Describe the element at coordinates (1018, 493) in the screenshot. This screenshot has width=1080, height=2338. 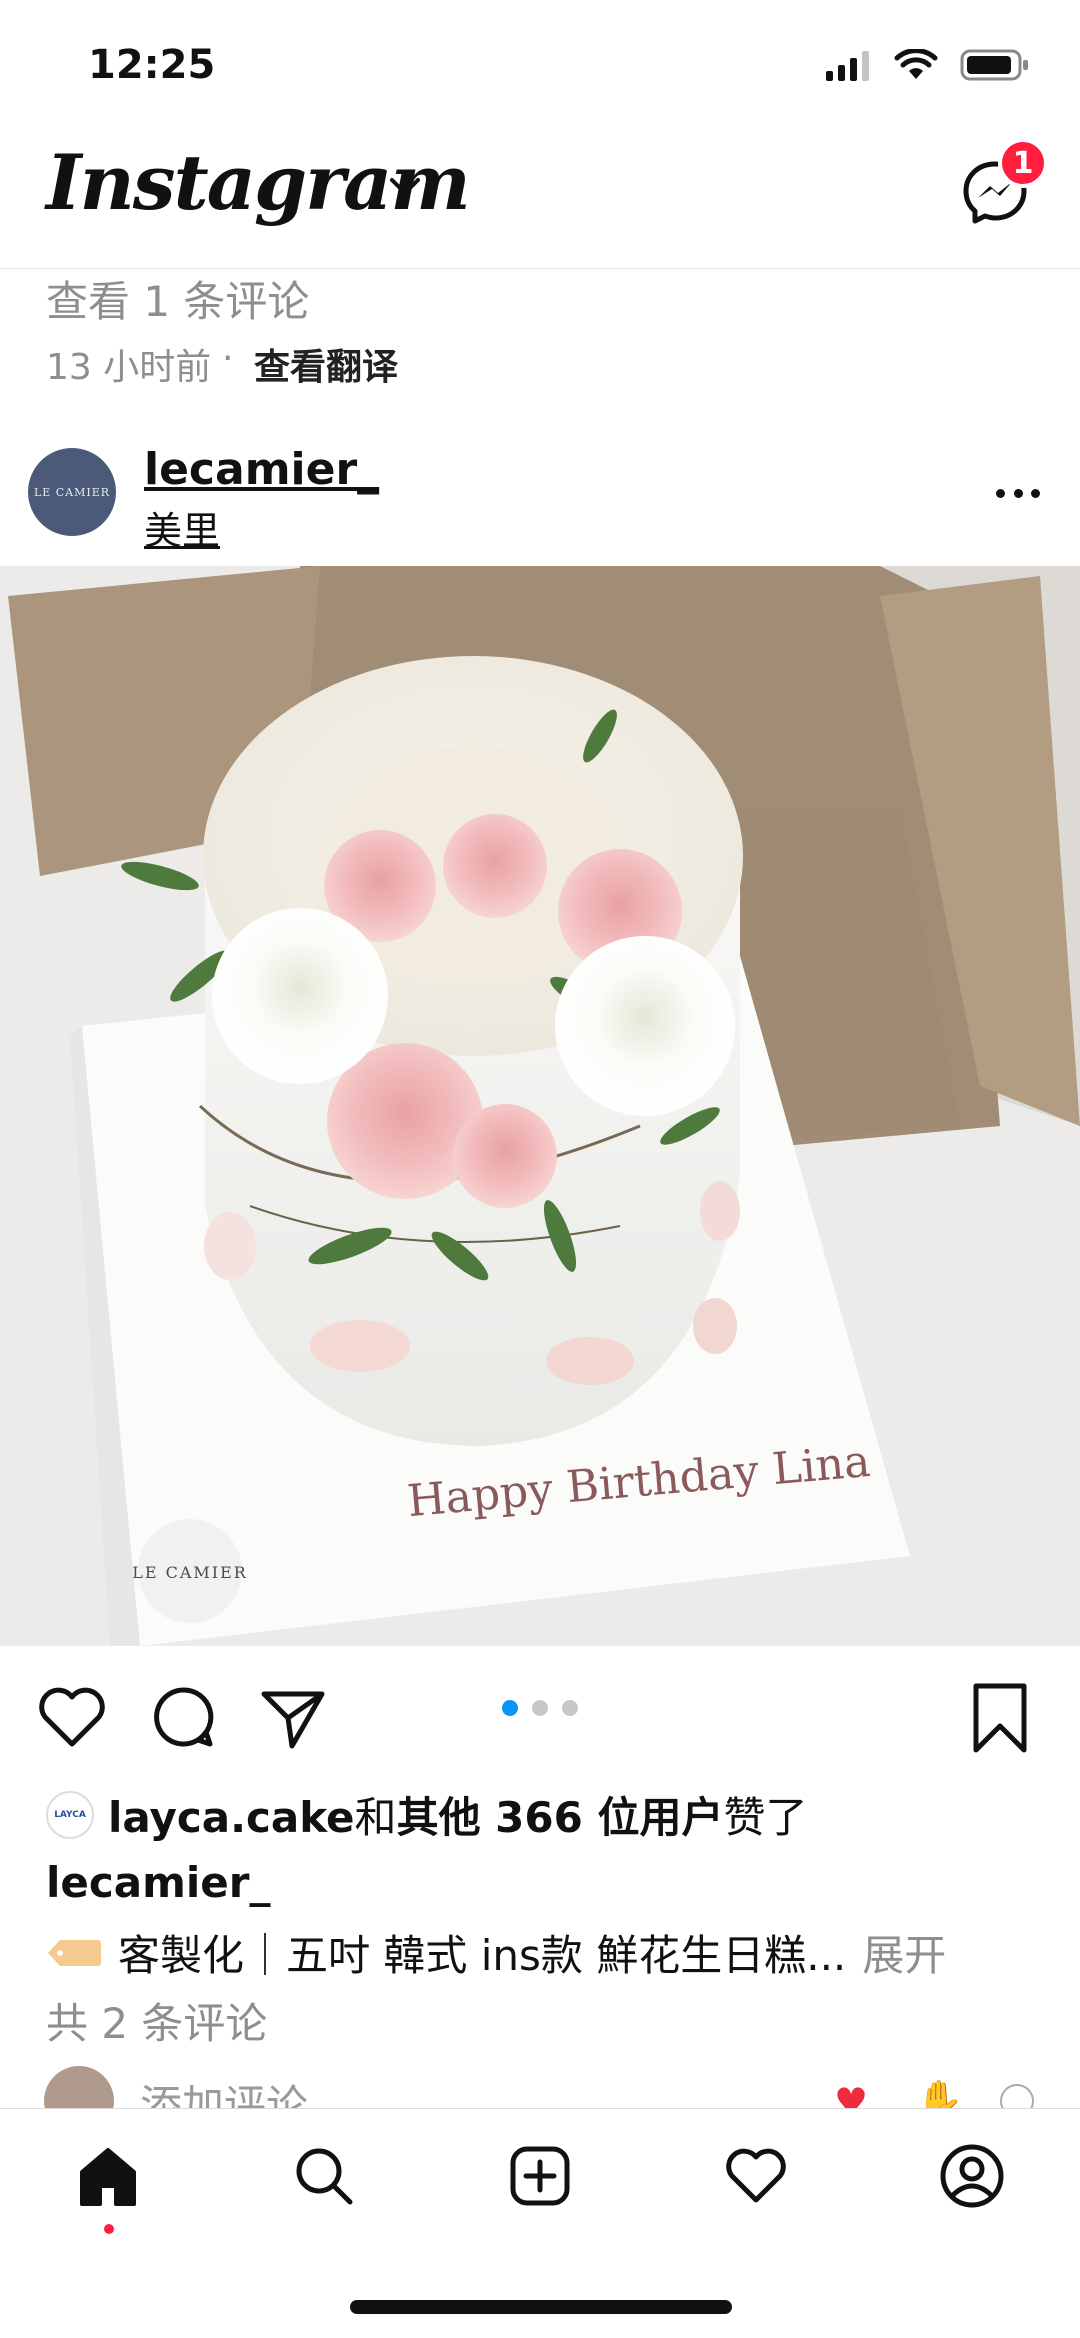
I see `more-options-button` at that location.